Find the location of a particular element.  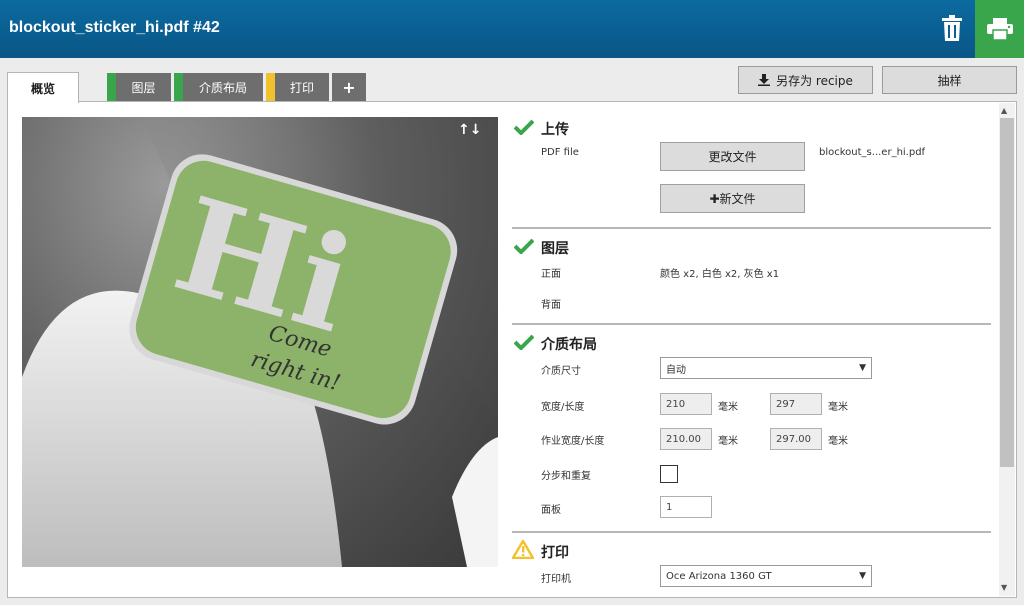

download-icon is located at coordinates (764, 80).